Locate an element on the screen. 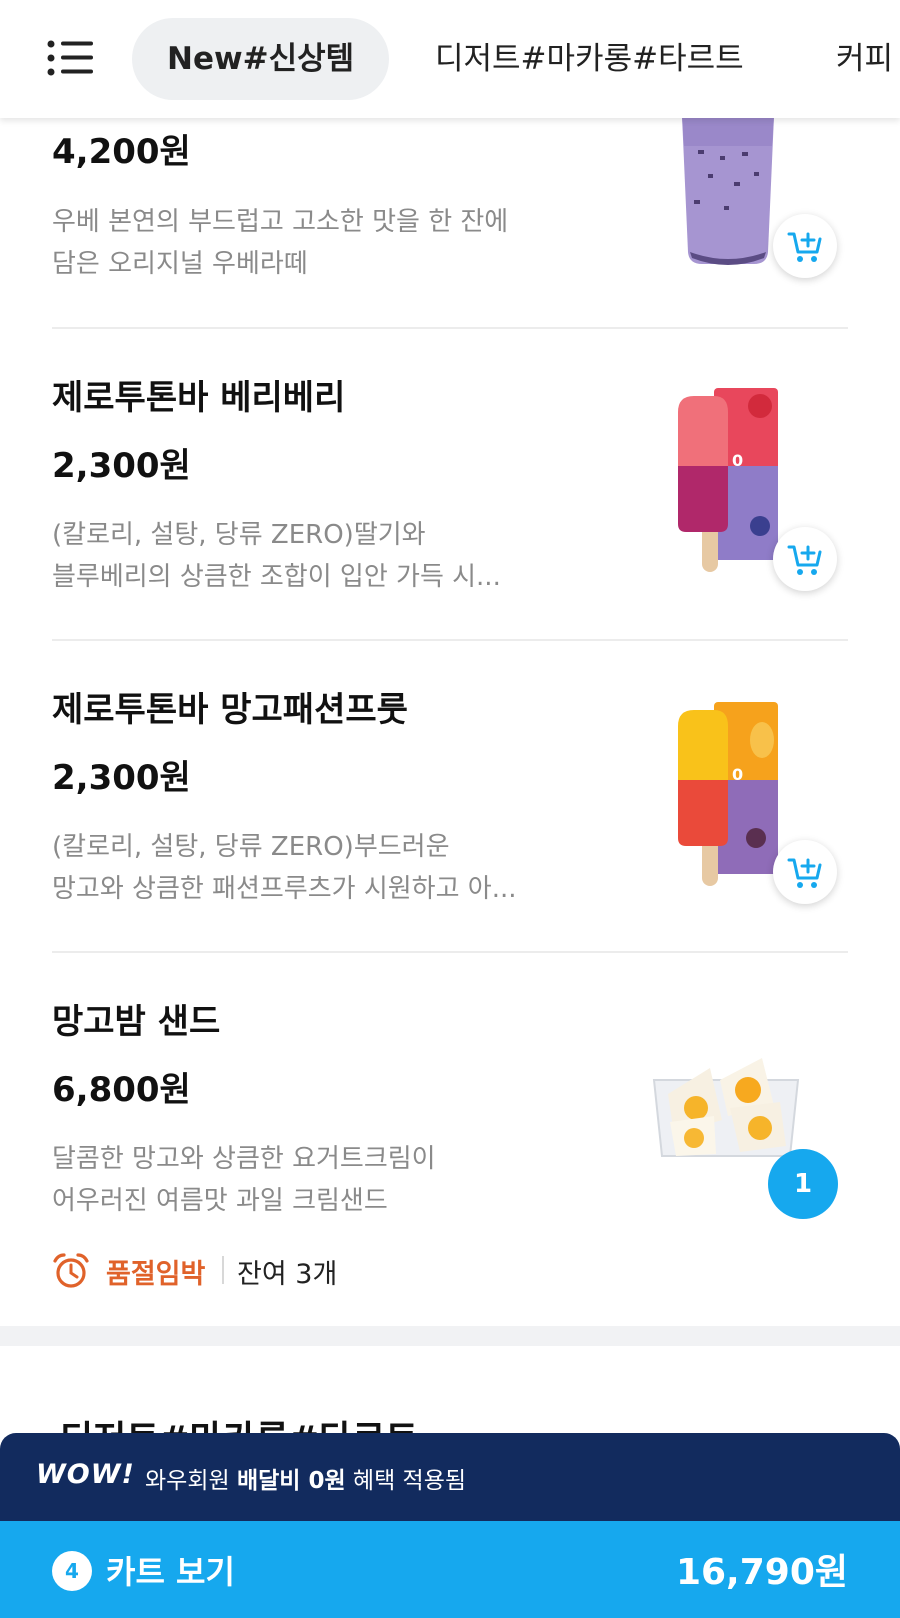 The image size is (900, 1618). menu-icon is located at coordinates (70, 58).